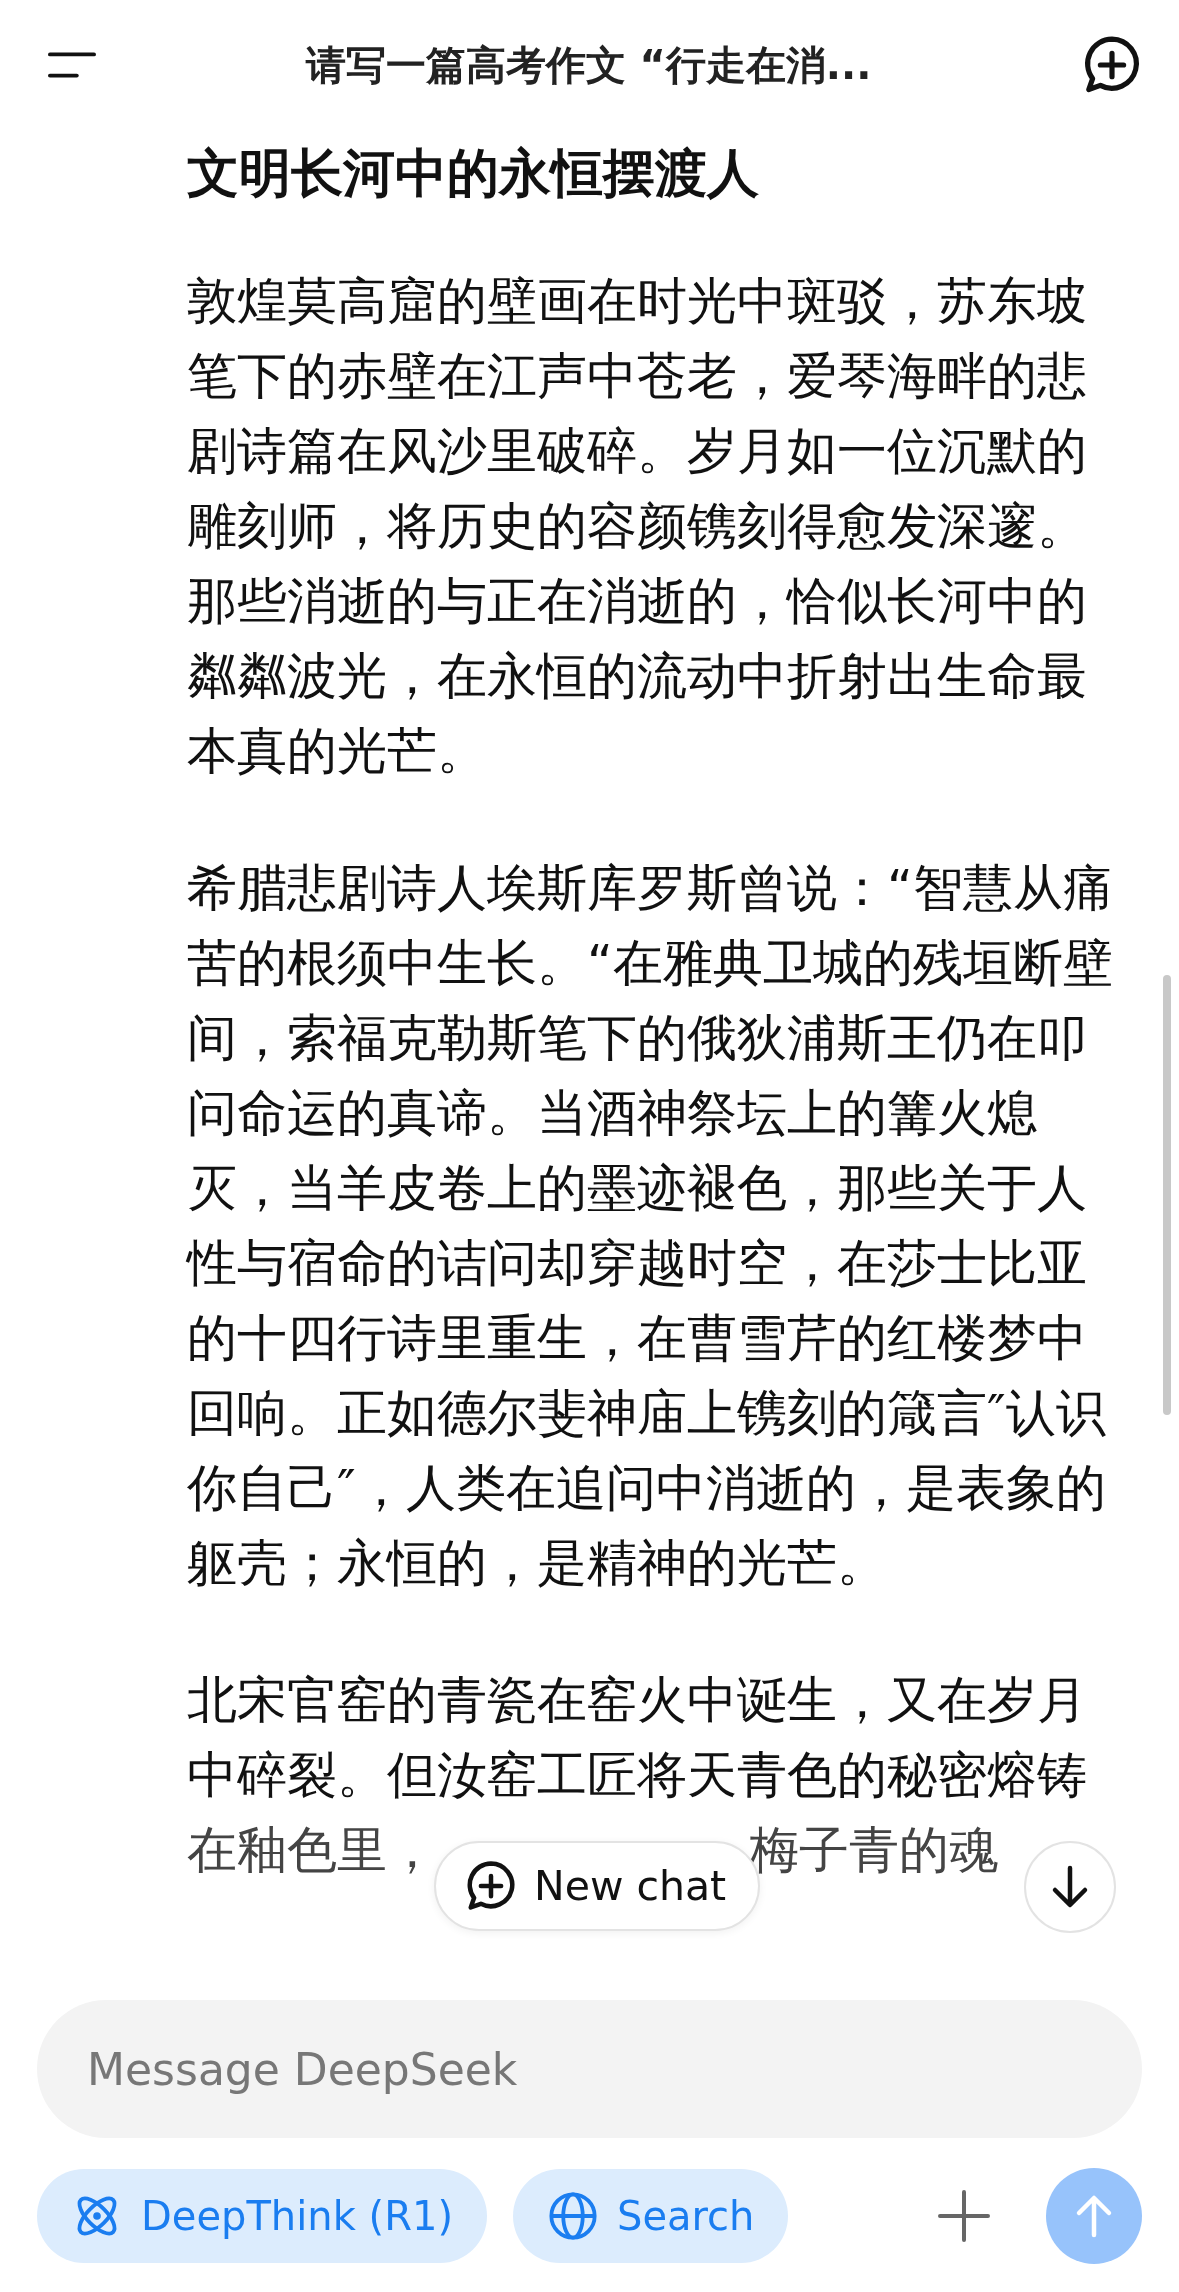  I want to click on globe-icon, so click(573, 2216).